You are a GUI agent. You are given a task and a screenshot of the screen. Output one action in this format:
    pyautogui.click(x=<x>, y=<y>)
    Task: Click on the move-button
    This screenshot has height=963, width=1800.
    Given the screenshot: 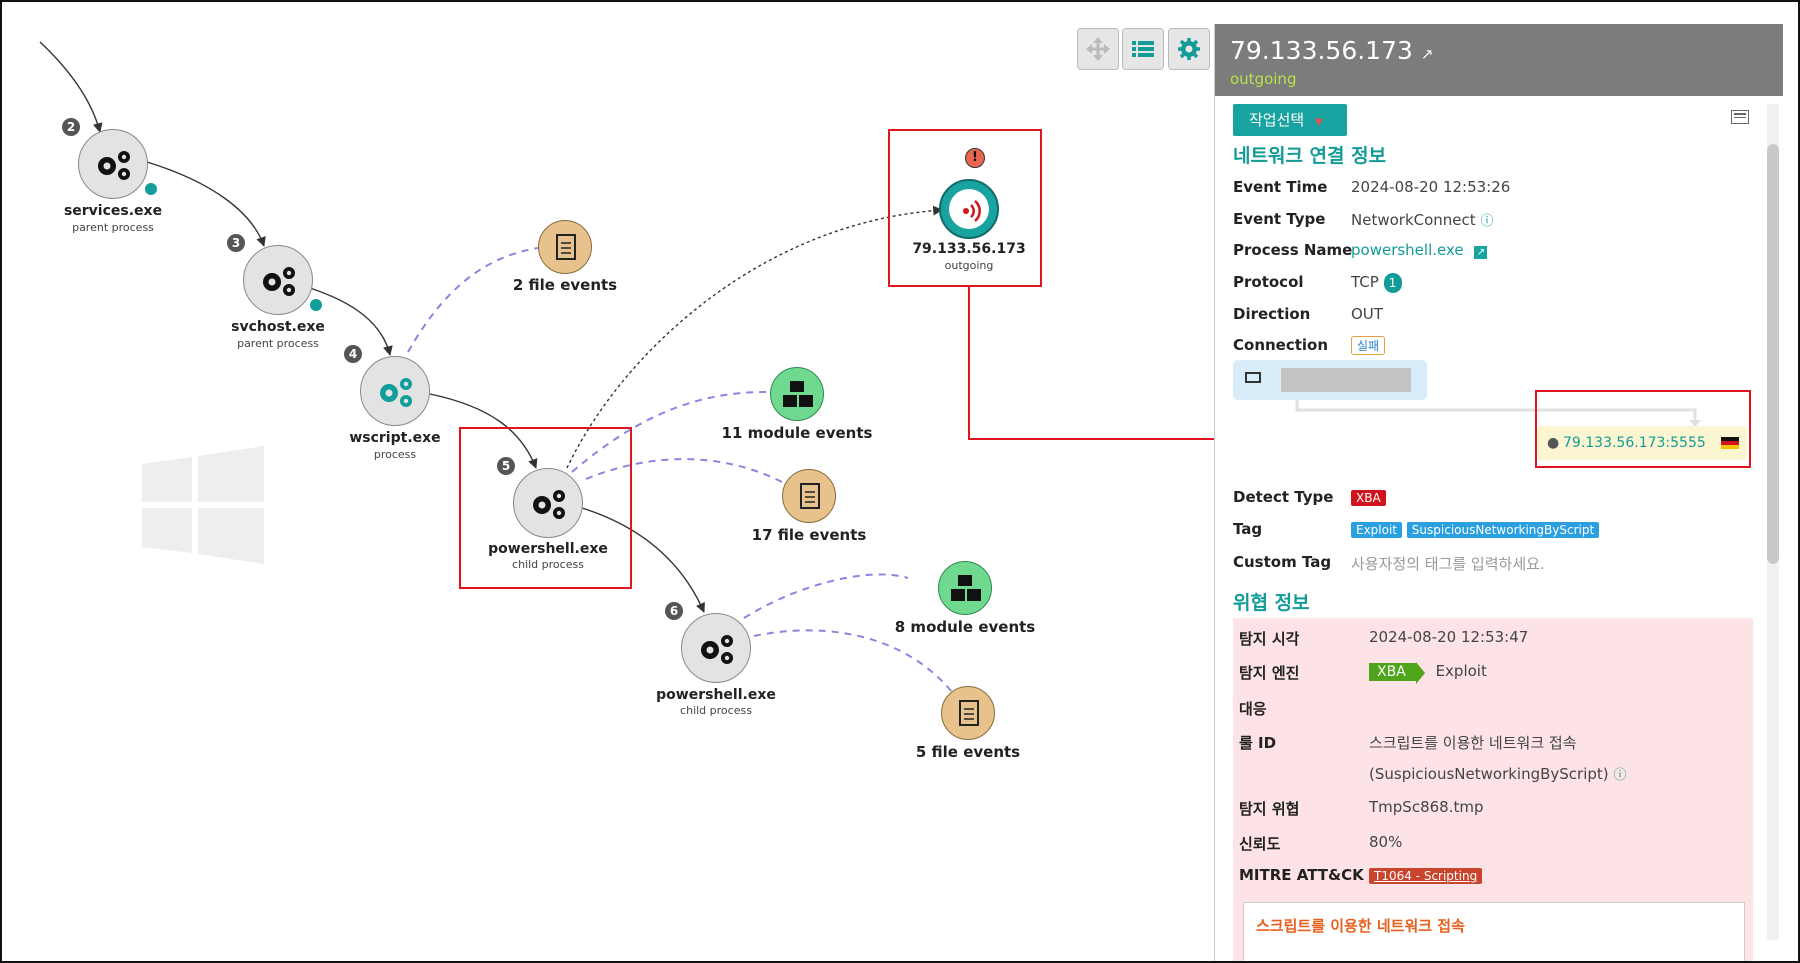 What is the action you would take?
    pyautogui.click(x=1098, y=49)
    